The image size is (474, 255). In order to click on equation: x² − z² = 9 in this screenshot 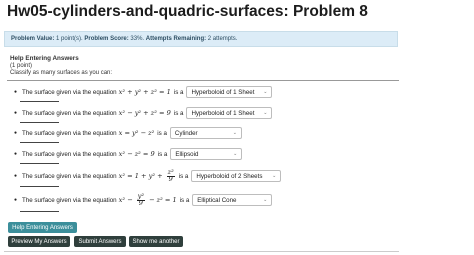, I will do `click(136, 154)`.